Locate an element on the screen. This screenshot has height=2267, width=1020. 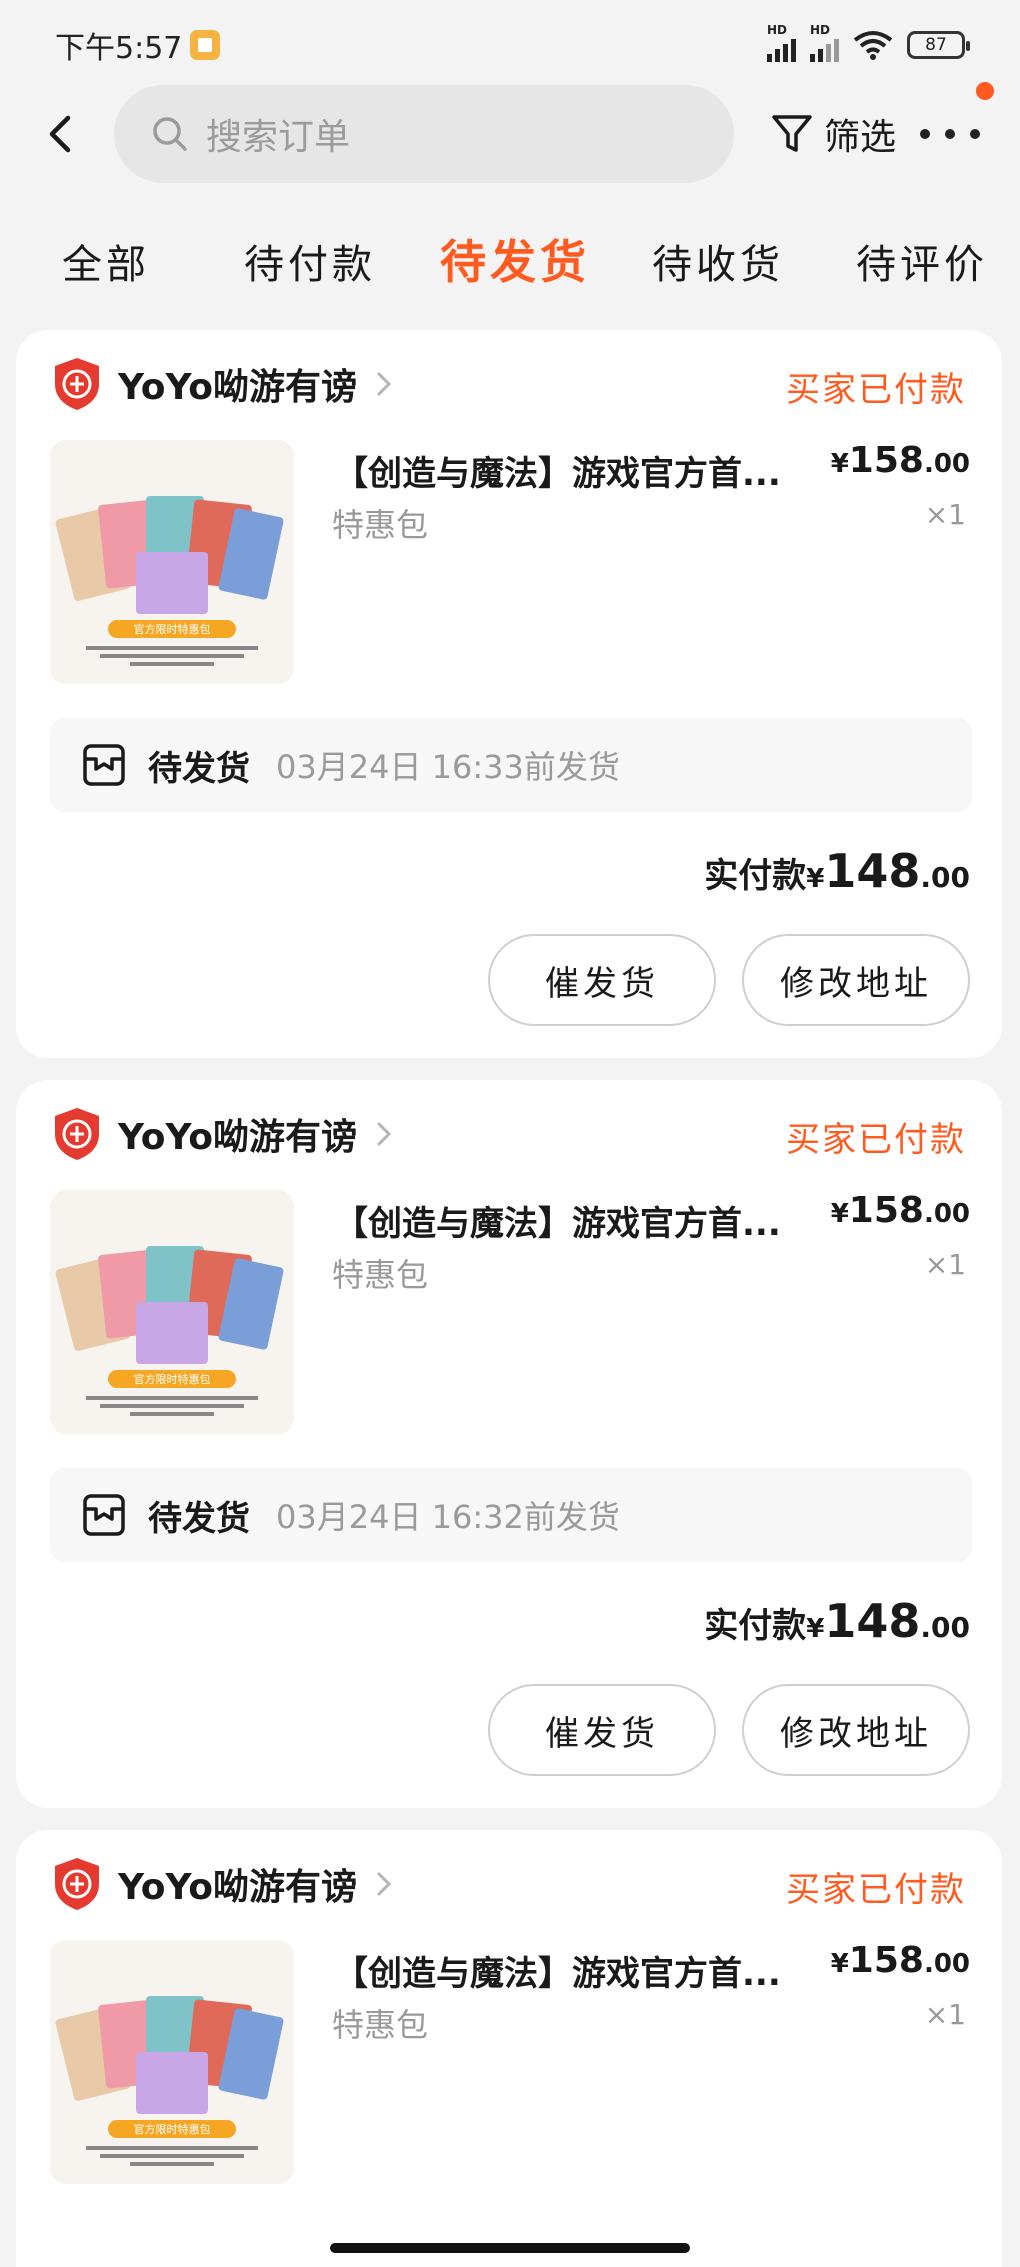
search-placeholder: 搜索订单 is located at coordinates (278, 137).